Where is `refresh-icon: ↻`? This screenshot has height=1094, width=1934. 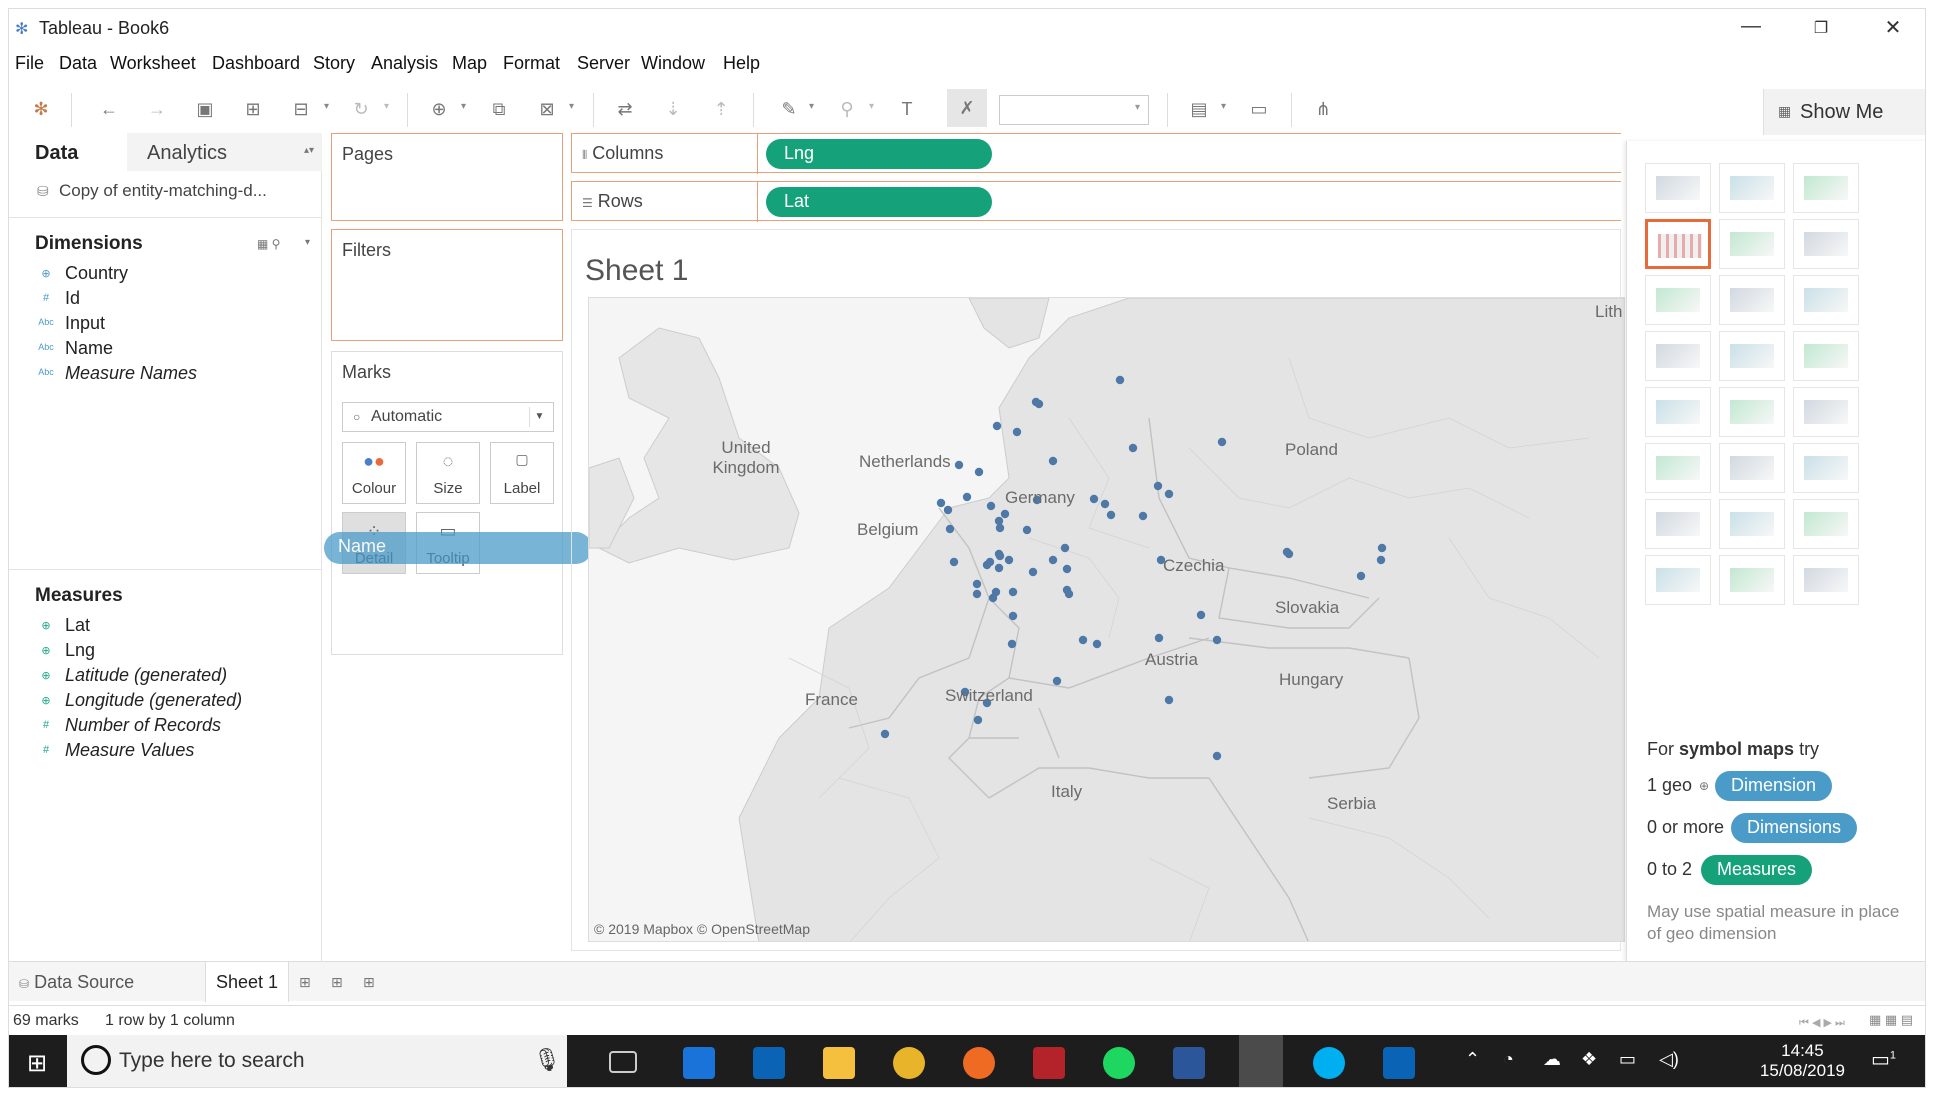 refresh-icon: ↻ is located at coordinates (361, 109).